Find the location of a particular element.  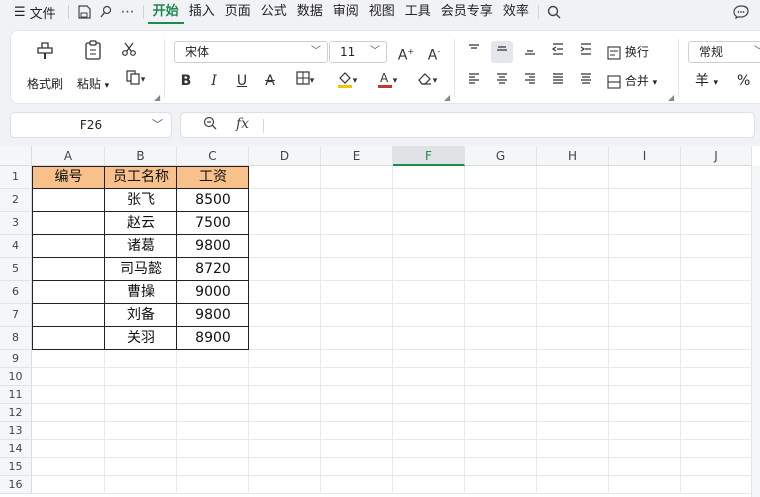

tab-efficiency: 效率 is located at coordinates (516, 12).